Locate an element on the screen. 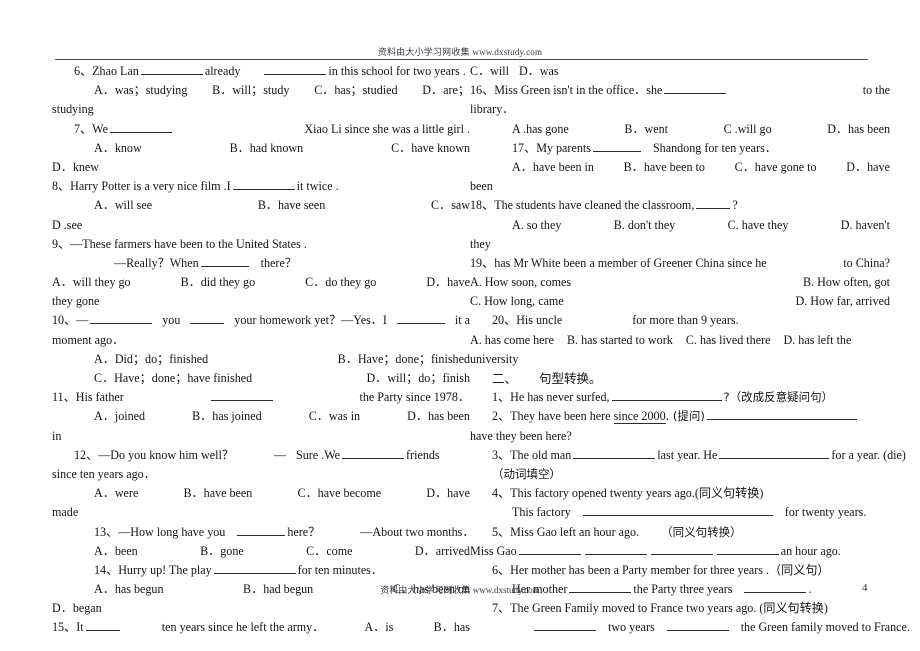 The height and width of the screenshot is (651, 920). q10-option-b: B．Have；done；finished is located at coordinates (404, 359).